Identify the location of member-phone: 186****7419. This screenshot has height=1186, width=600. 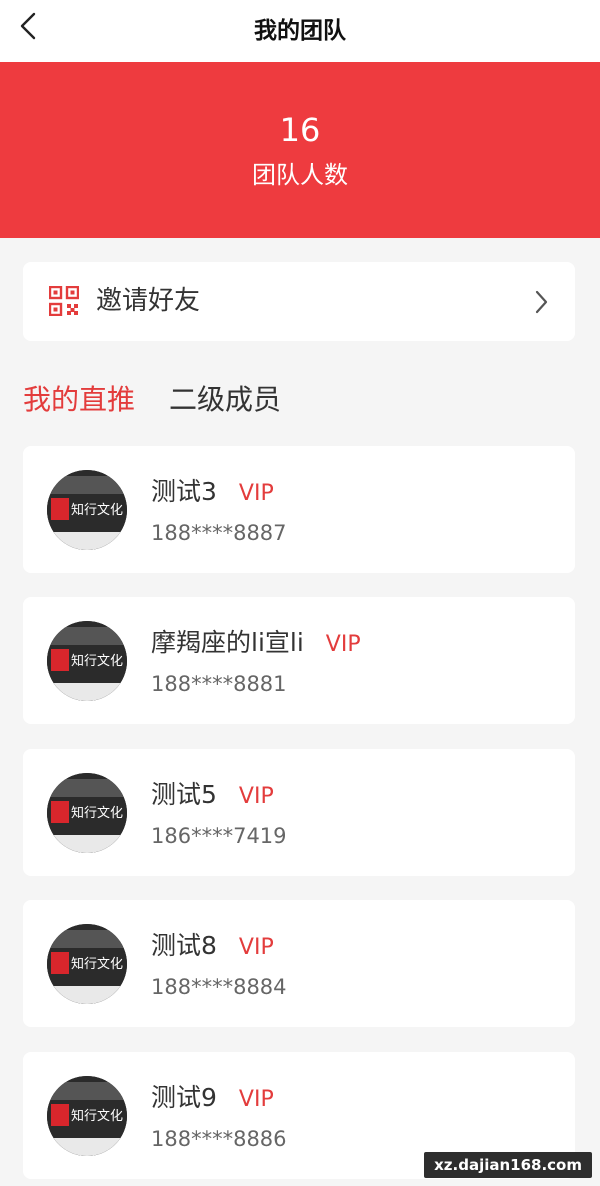
(219, 836).